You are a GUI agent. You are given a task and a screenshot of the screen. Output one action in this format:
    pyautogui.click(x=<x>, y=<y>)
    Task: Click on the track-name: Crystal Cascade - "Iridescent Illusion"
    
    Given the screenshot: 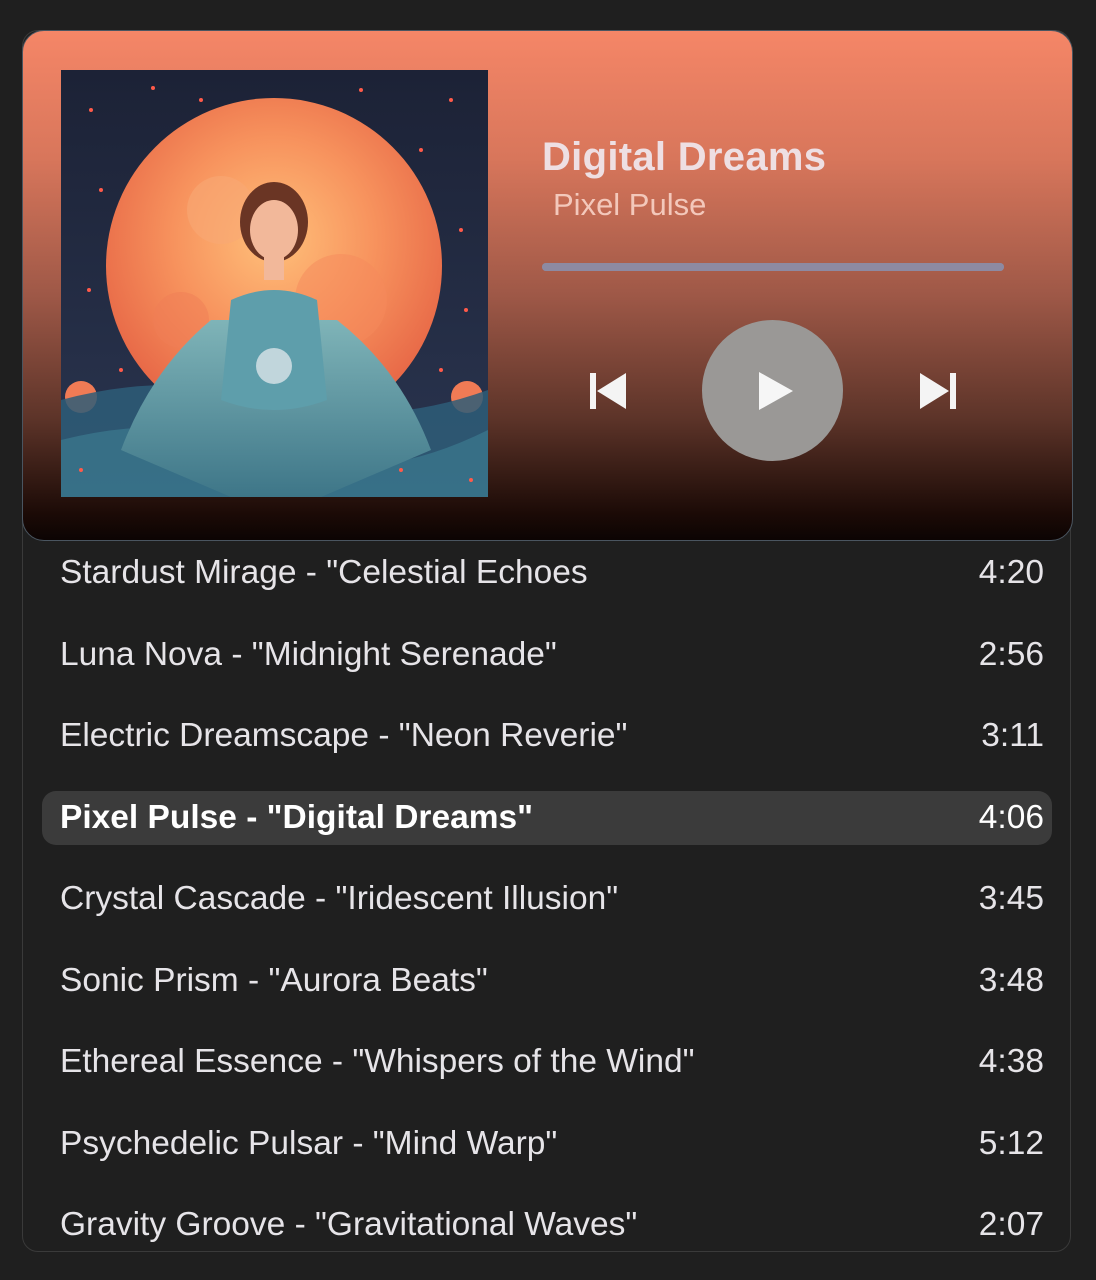 What is the action you would take?
    pyautogui.click(x=339, y=898)
    